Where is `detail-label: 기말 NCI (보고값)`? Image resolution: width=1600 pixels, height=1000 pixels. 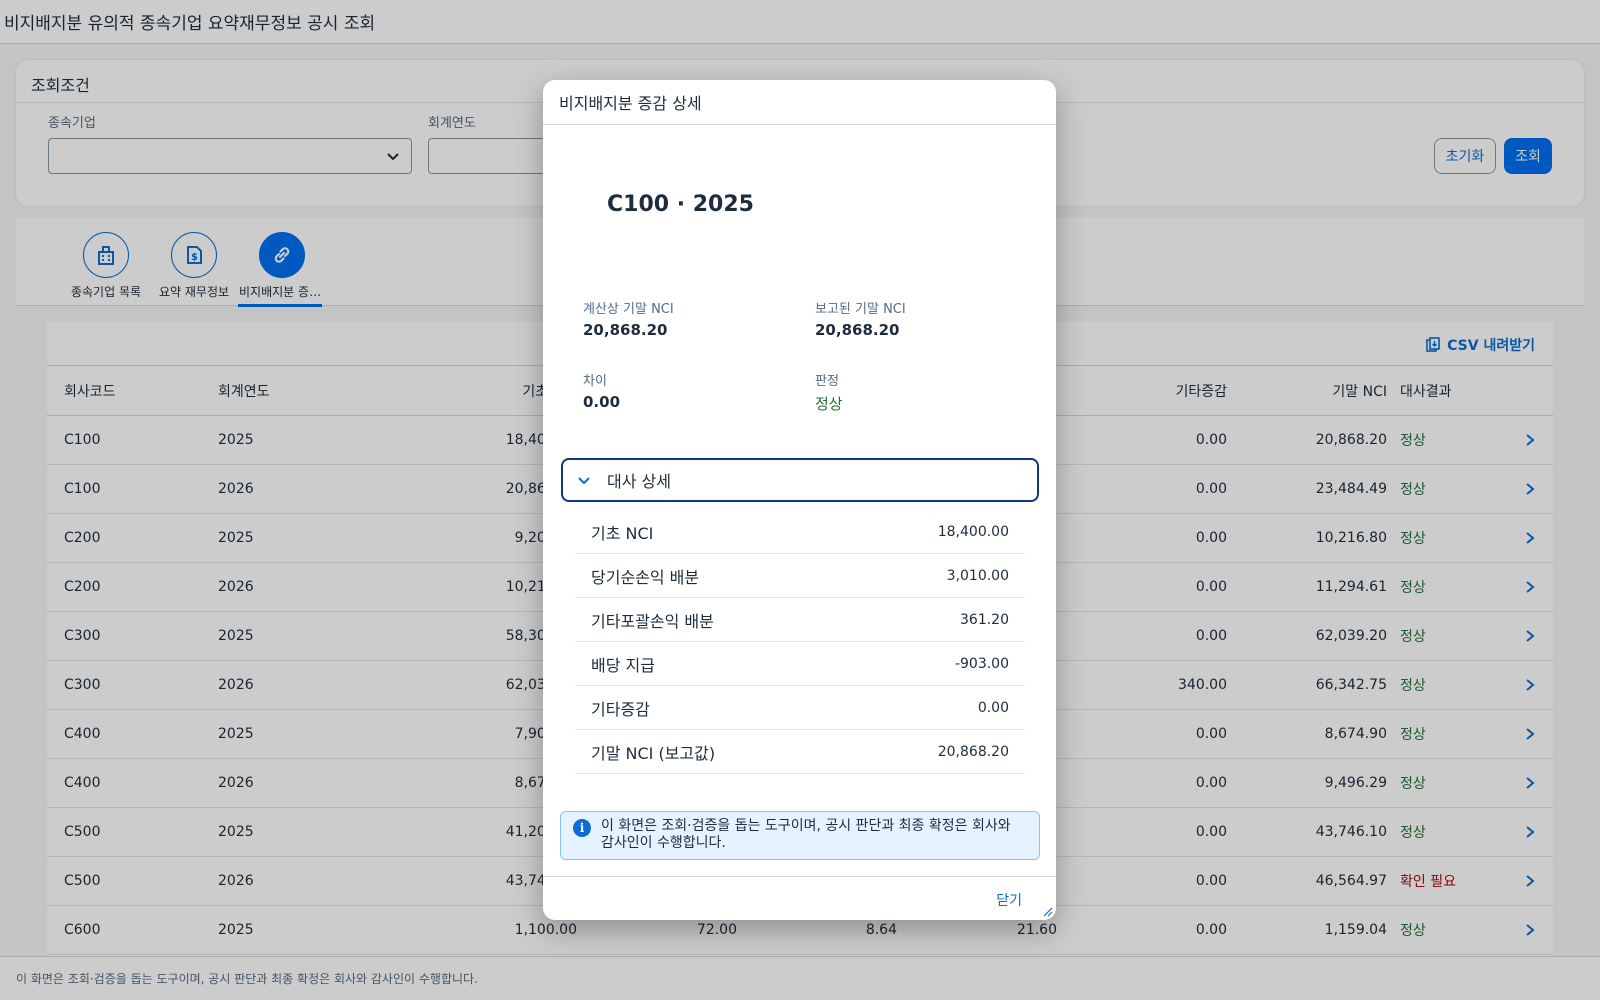
detail-label: 기말 NCI (보고값) is located at coordinates (653, 753).